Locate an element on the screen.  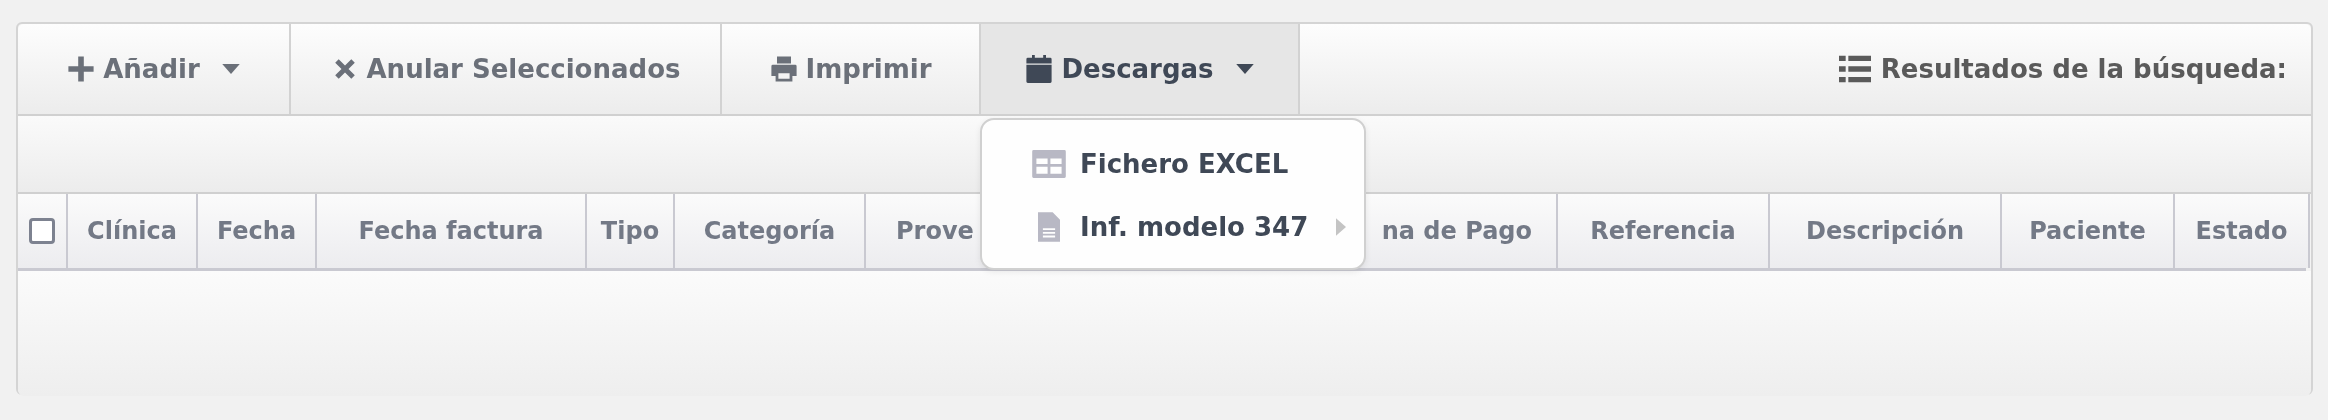
printer-icon is located at coordinates (783, 69).